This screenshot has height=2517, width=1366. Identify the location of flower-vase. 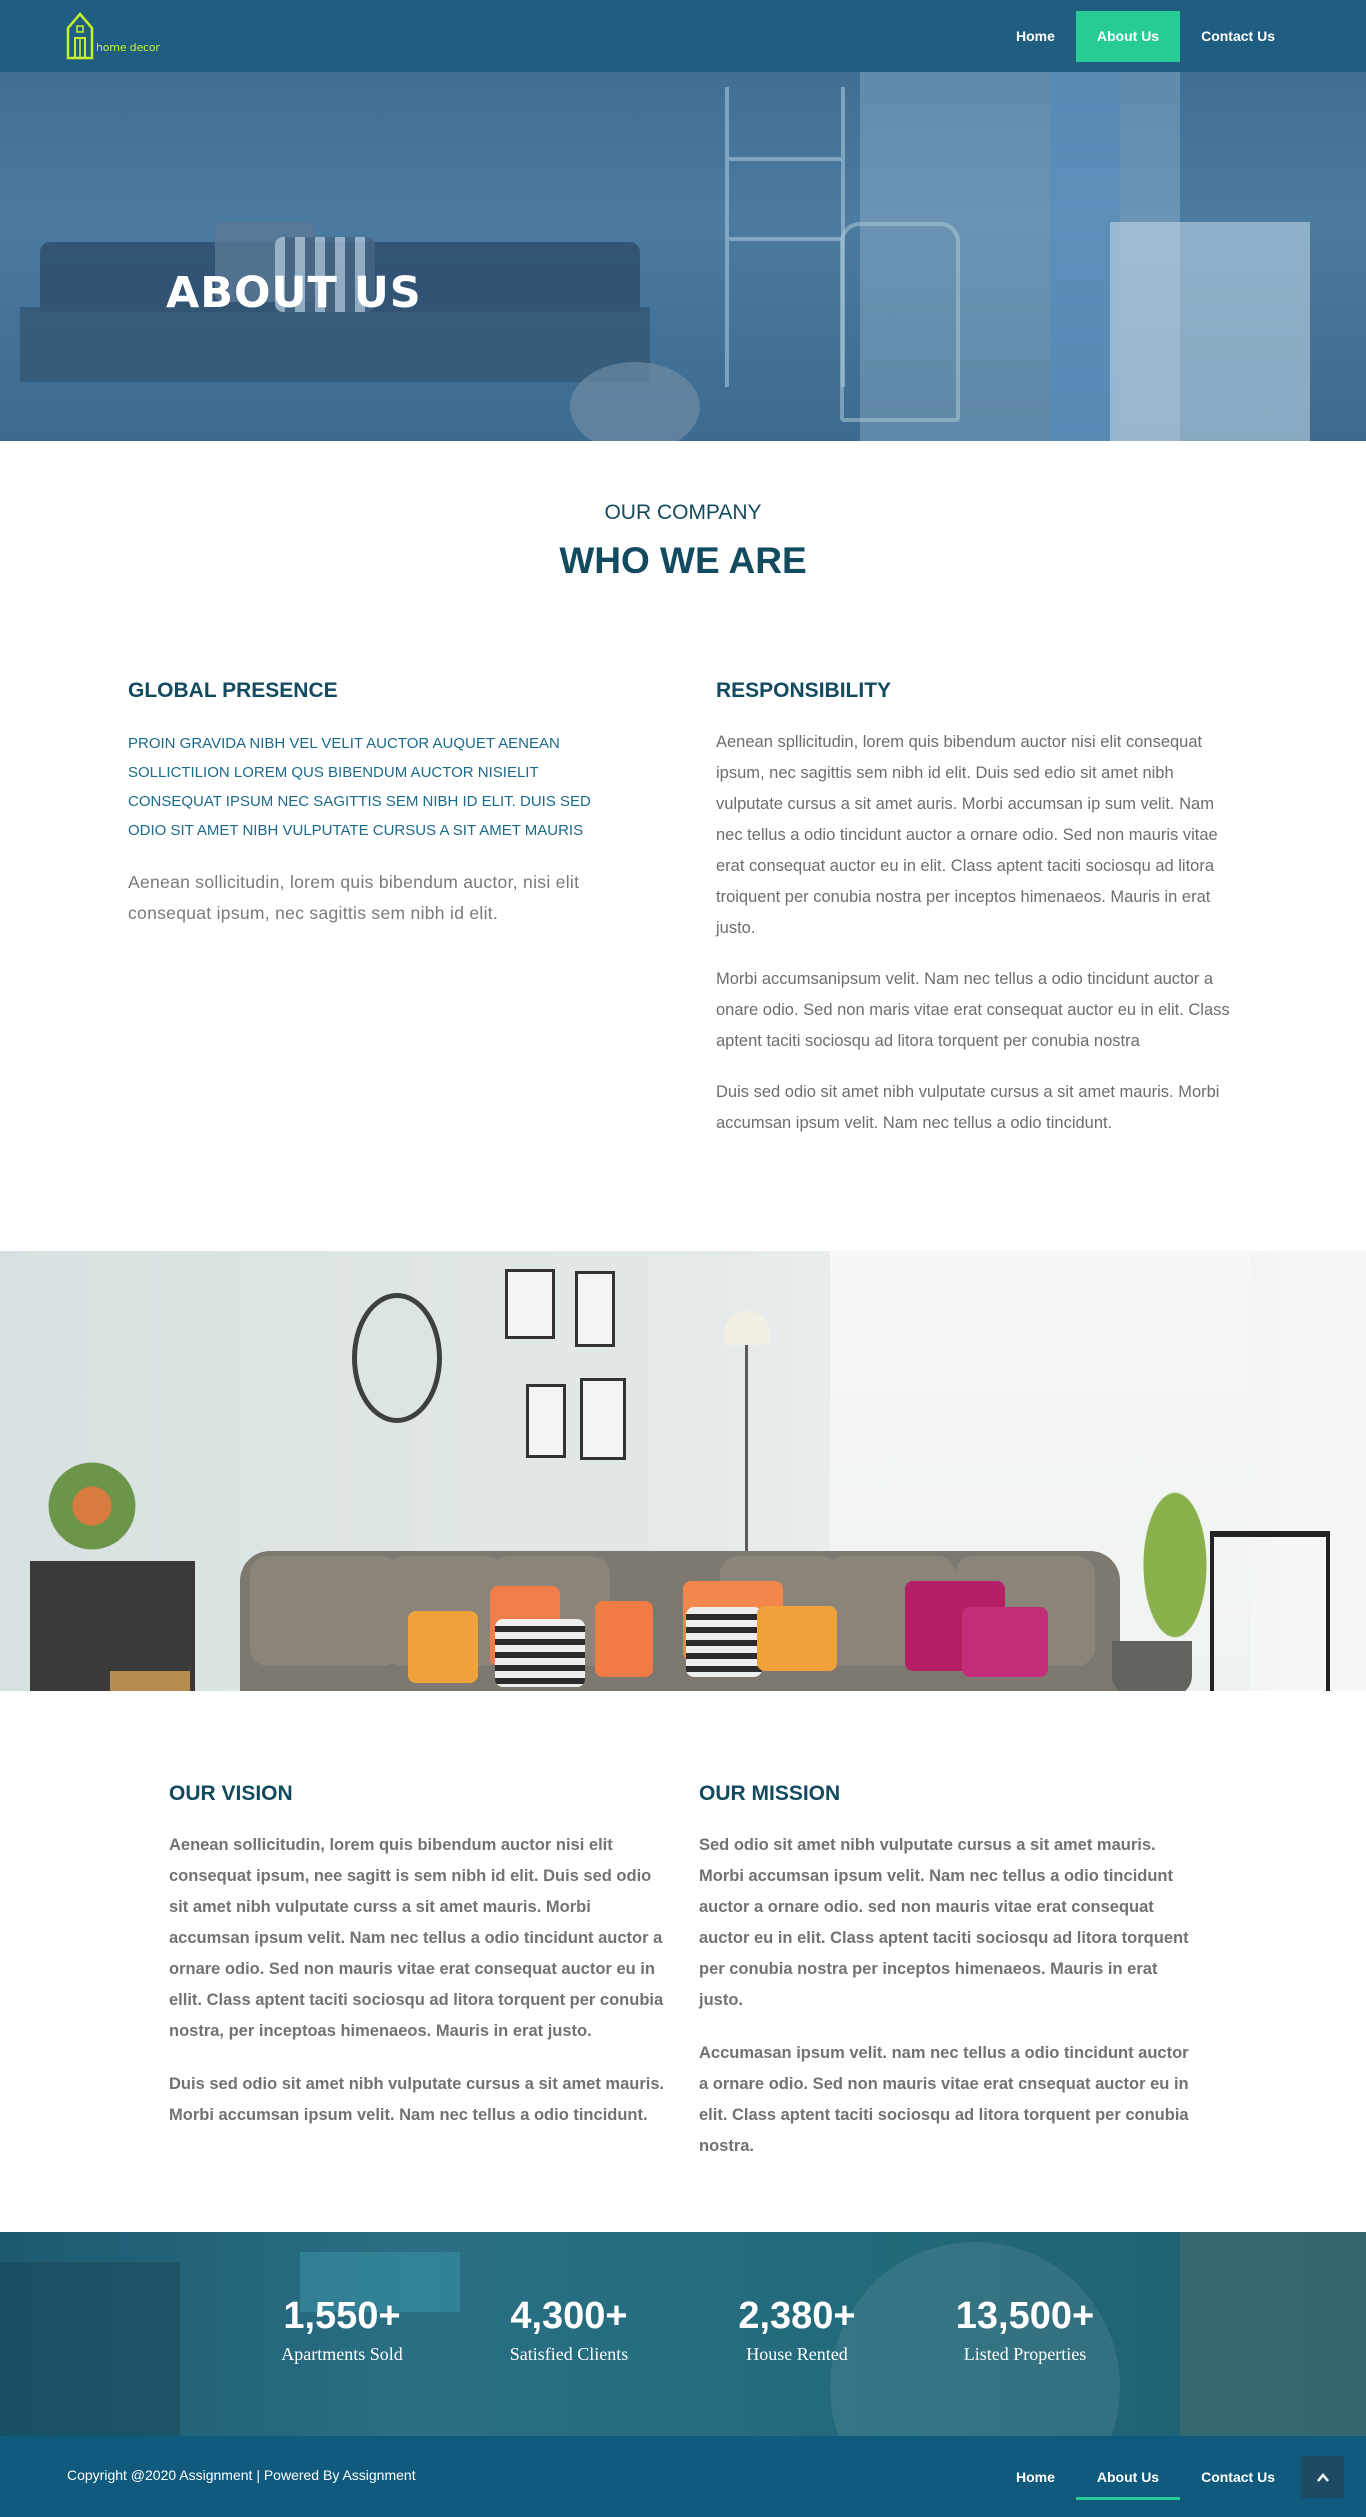
(105, 1506).